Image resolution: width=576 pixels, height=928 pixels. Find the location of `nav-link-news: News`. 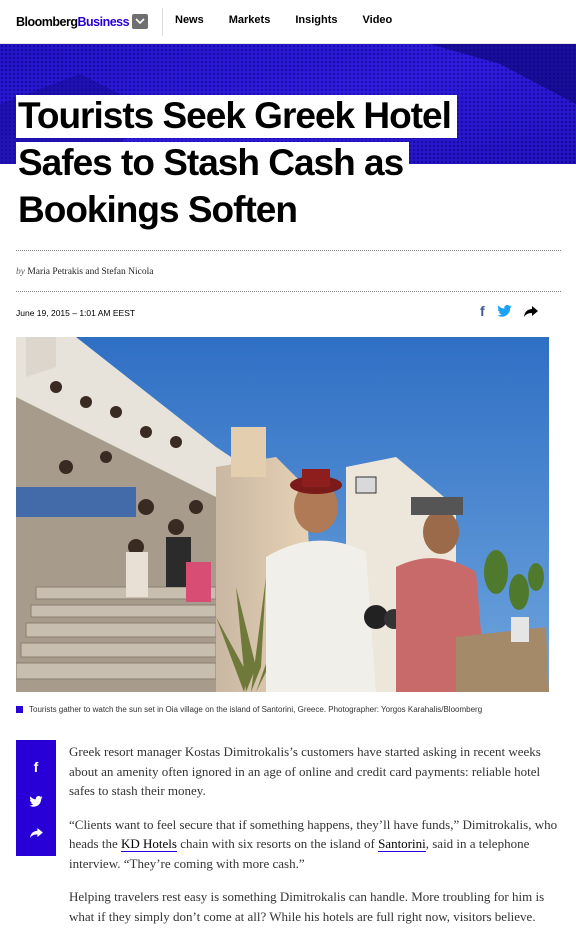

nav-link-news: News is located at coordinates (189, 20).